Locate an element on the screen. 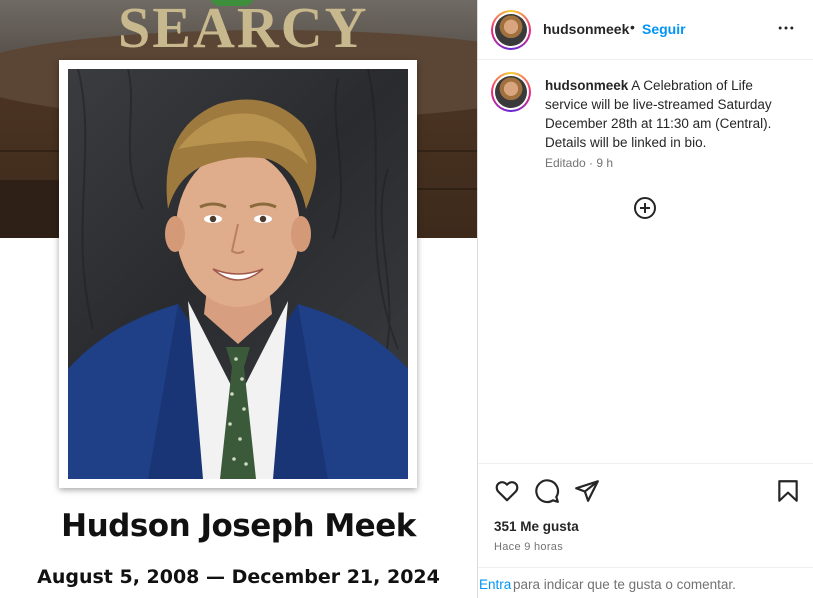  add-circle-icon is located at coordinates (645, 208).